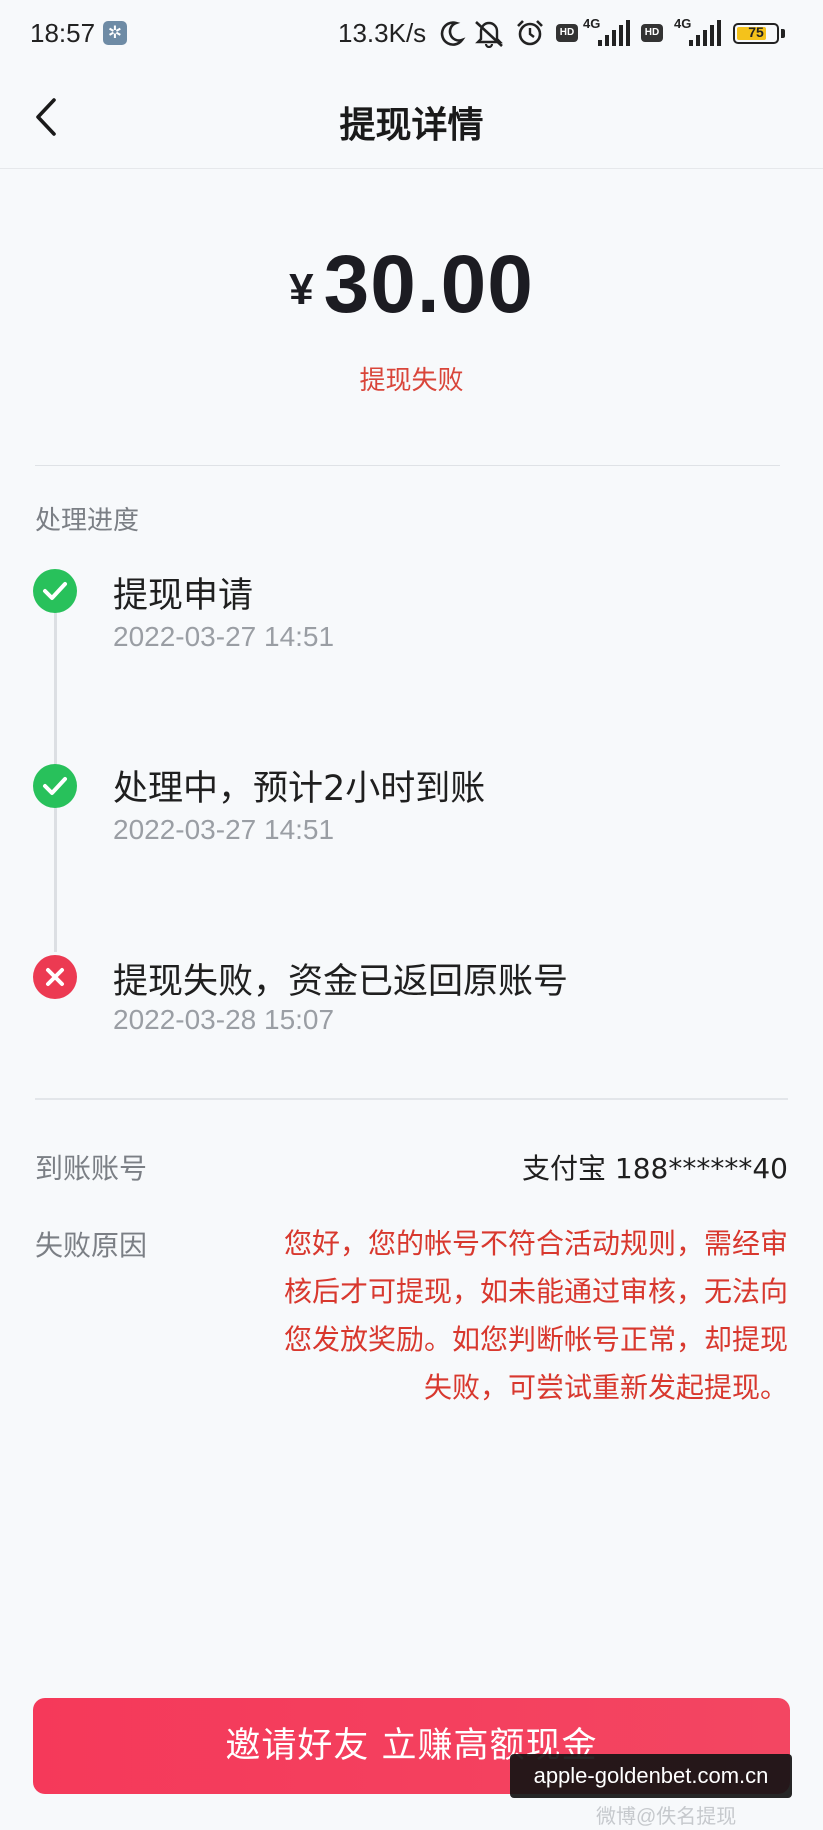  What do you see at coordinates (489, 34) in the screenshot?
I see `mute-icon` at bounding box center [489, 34].